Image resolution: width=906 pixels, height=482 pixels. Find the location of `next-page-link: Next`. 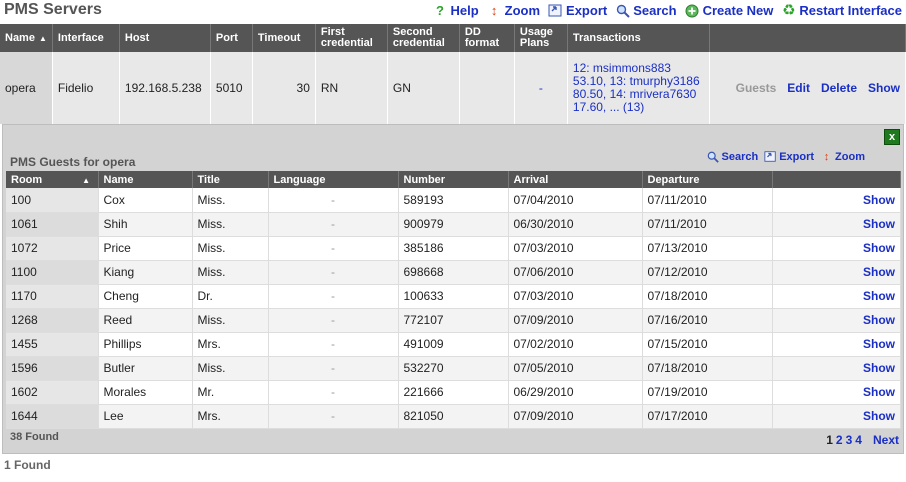

next-page-link: Next is located at coordinates (886, 440).